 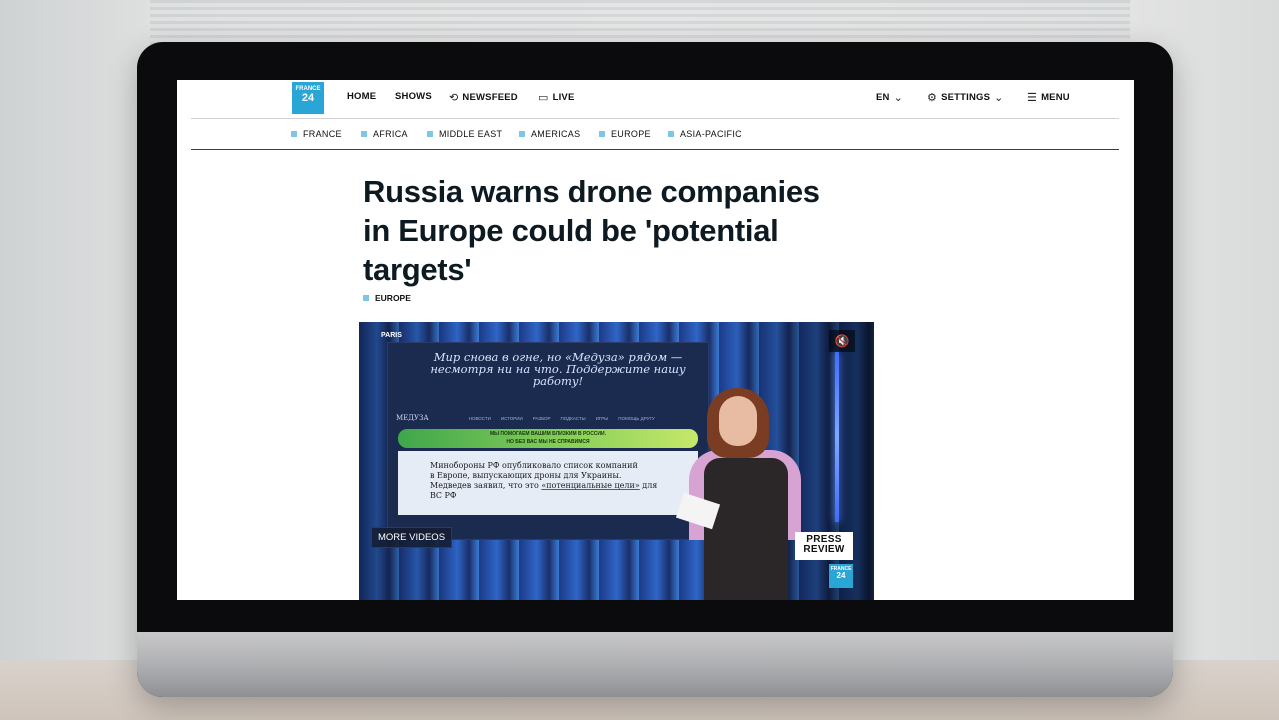 I want to click on location-label: PARIS, so click(x=391, y=335).